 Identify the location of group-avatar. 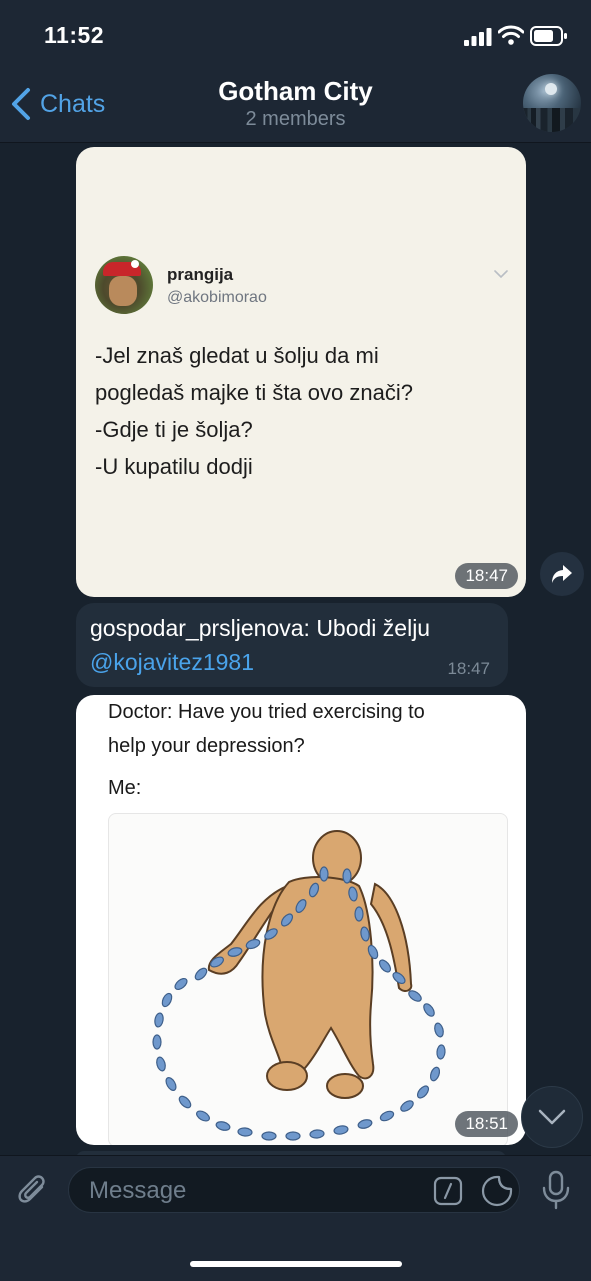
(552, 103).